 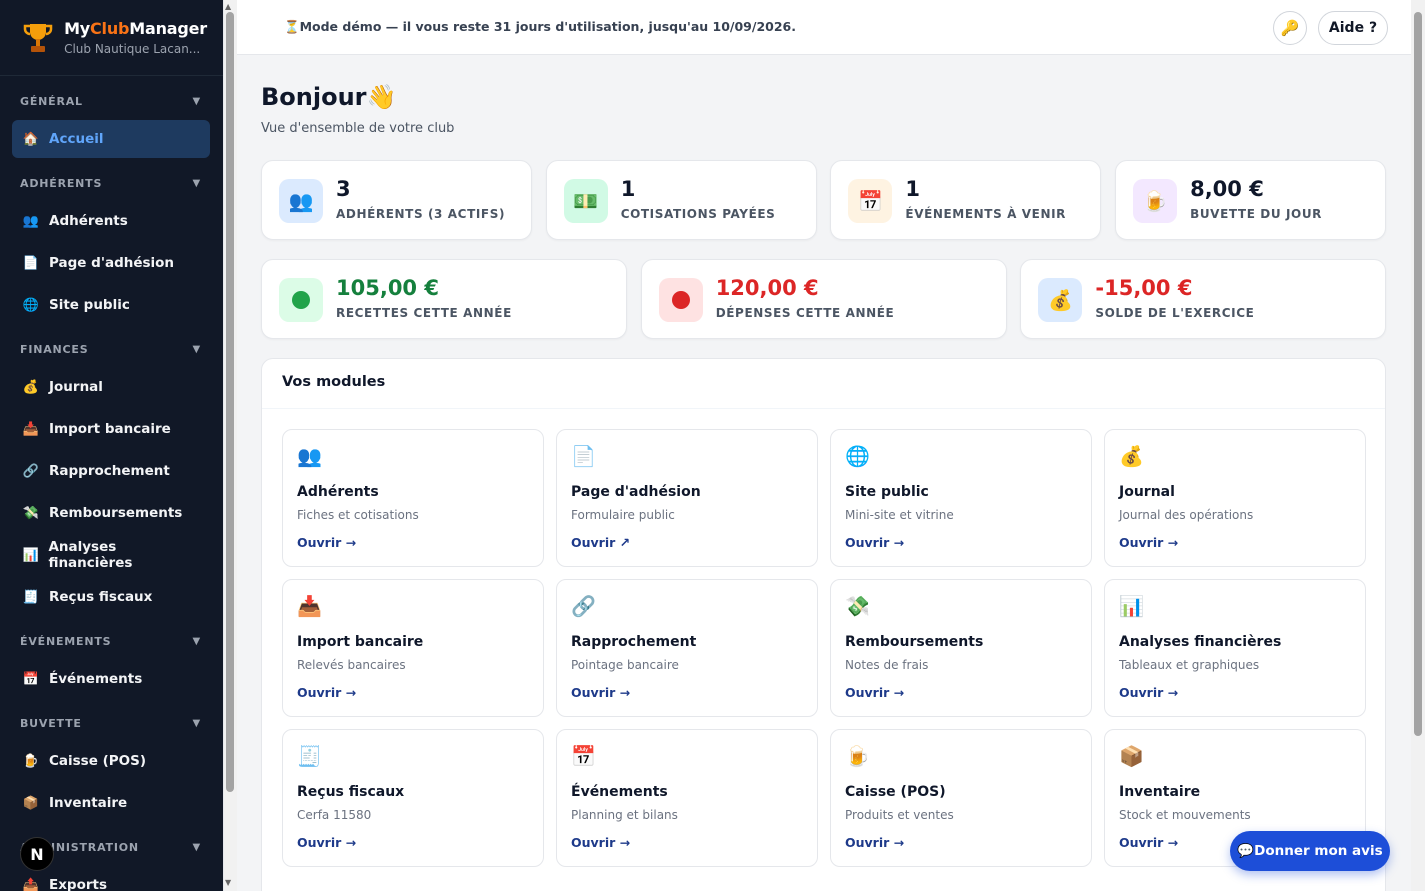 What do you see at coordinates (1235, 498) in the screenshot?
I see `module-card: 💰 Journal Journal des opérations Ouvrir →` at bounding box center [1235, 498].